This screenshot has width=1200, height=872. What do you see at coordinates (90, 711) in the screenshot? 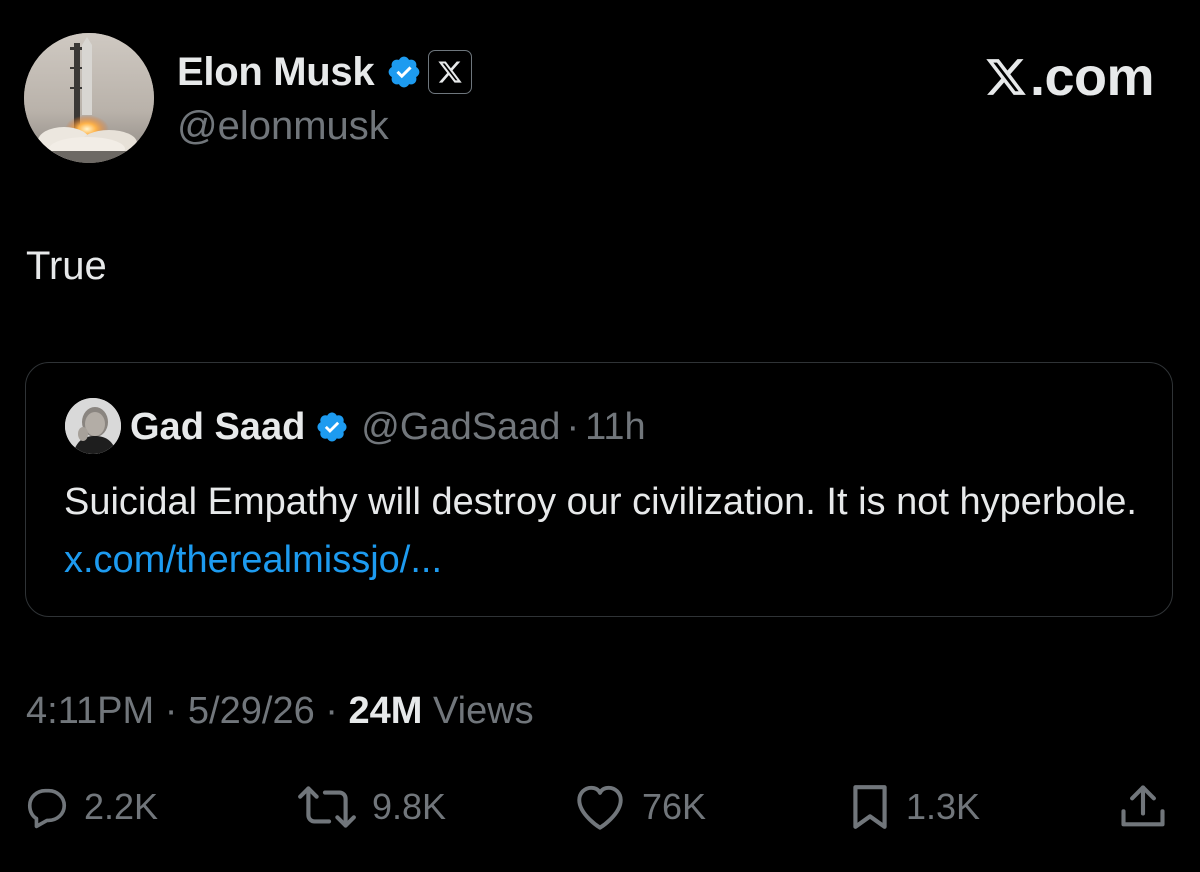
I see `tweet-time: 4:11PM` at bounding box center [90, 711].